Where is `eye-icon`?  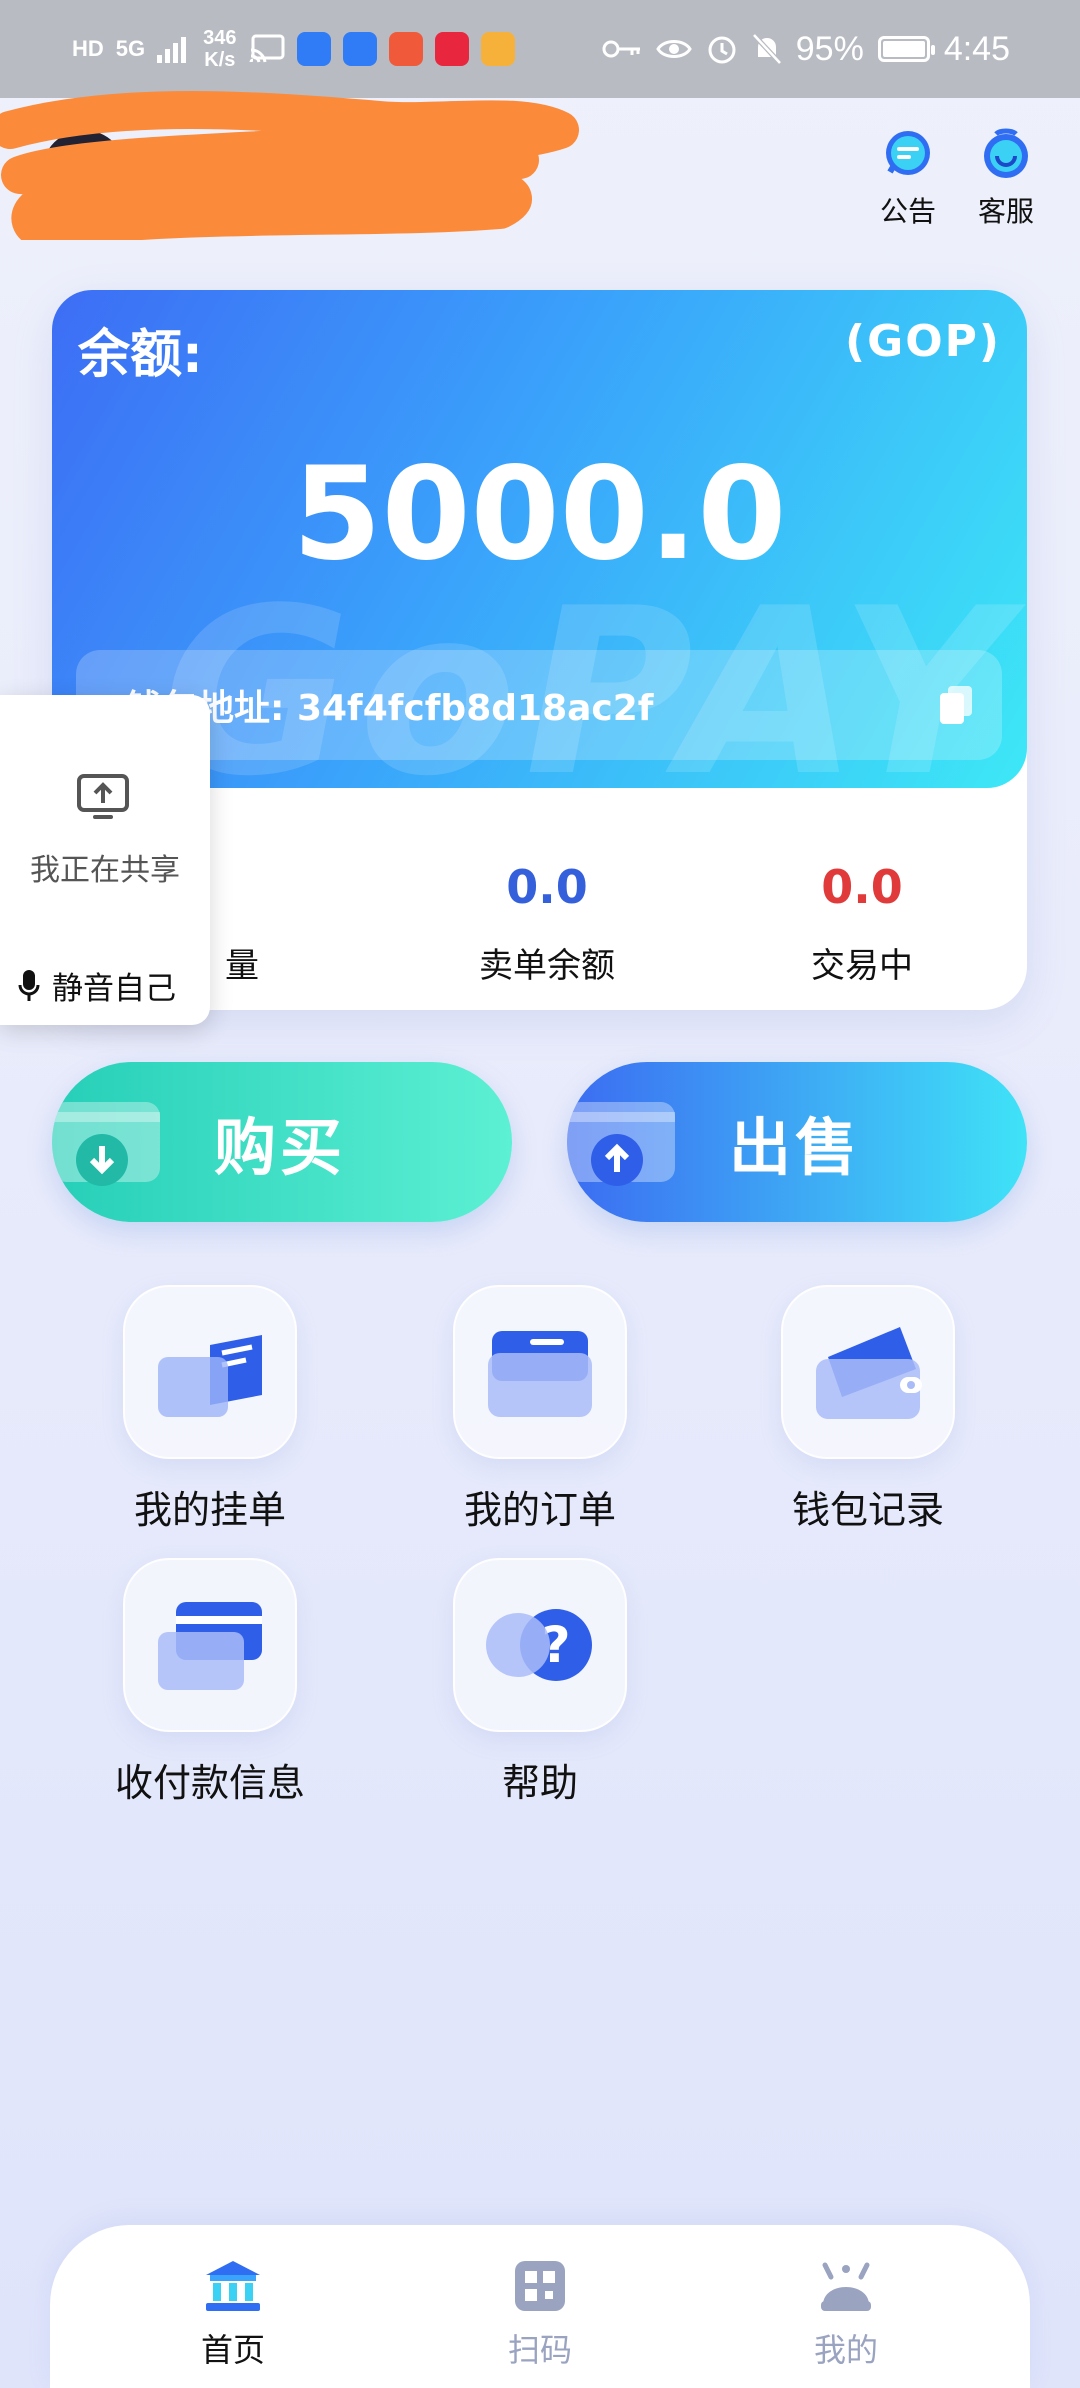
eye-icon is located at coordinates (673, 49).